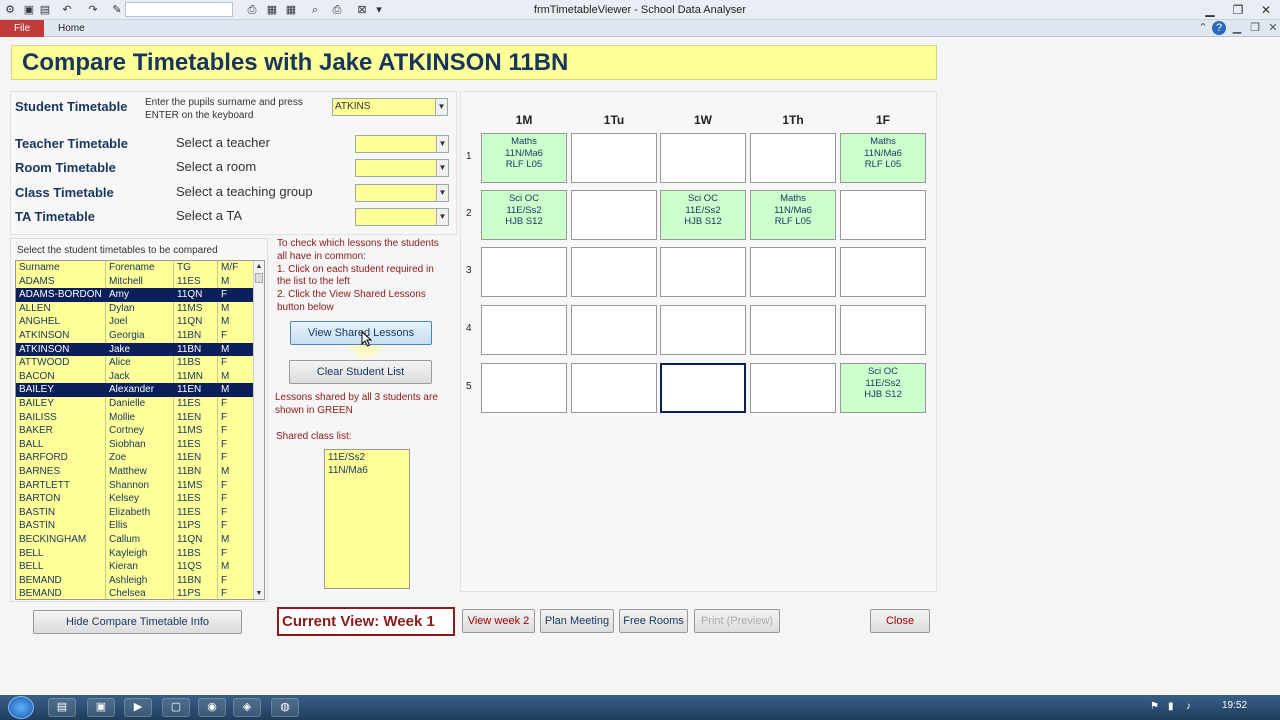  What do you see at coordinates (135, 499) in the screenshot?
I see `table-row: BARTON Kelsey 11ES F` at bounding box center [135, 499].